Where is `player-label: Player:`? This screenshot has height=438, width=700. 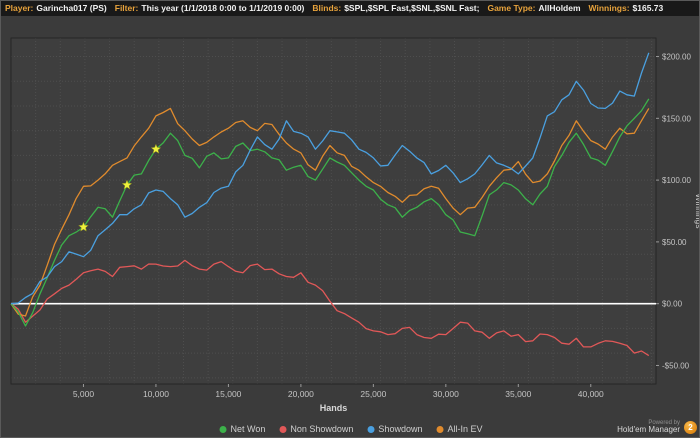 player-label: Player: is located at coordinates (19, 8).